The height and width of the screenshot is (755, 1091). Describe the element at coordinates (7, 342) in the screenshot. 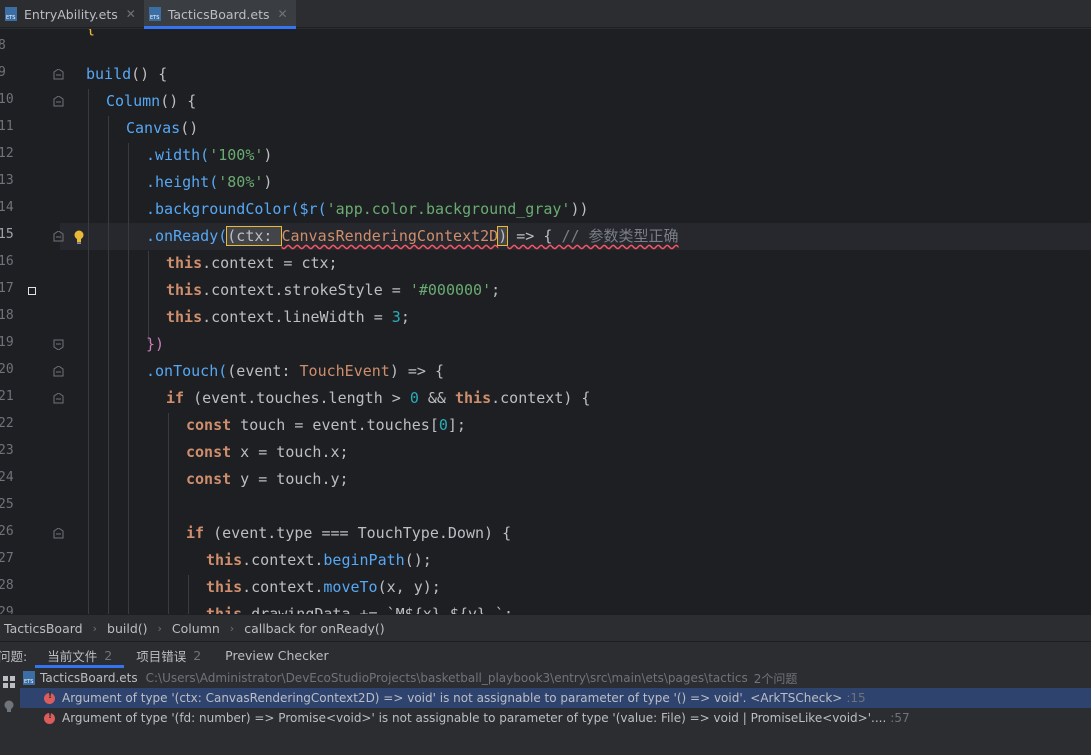

I see `line-number: 19` at that location.